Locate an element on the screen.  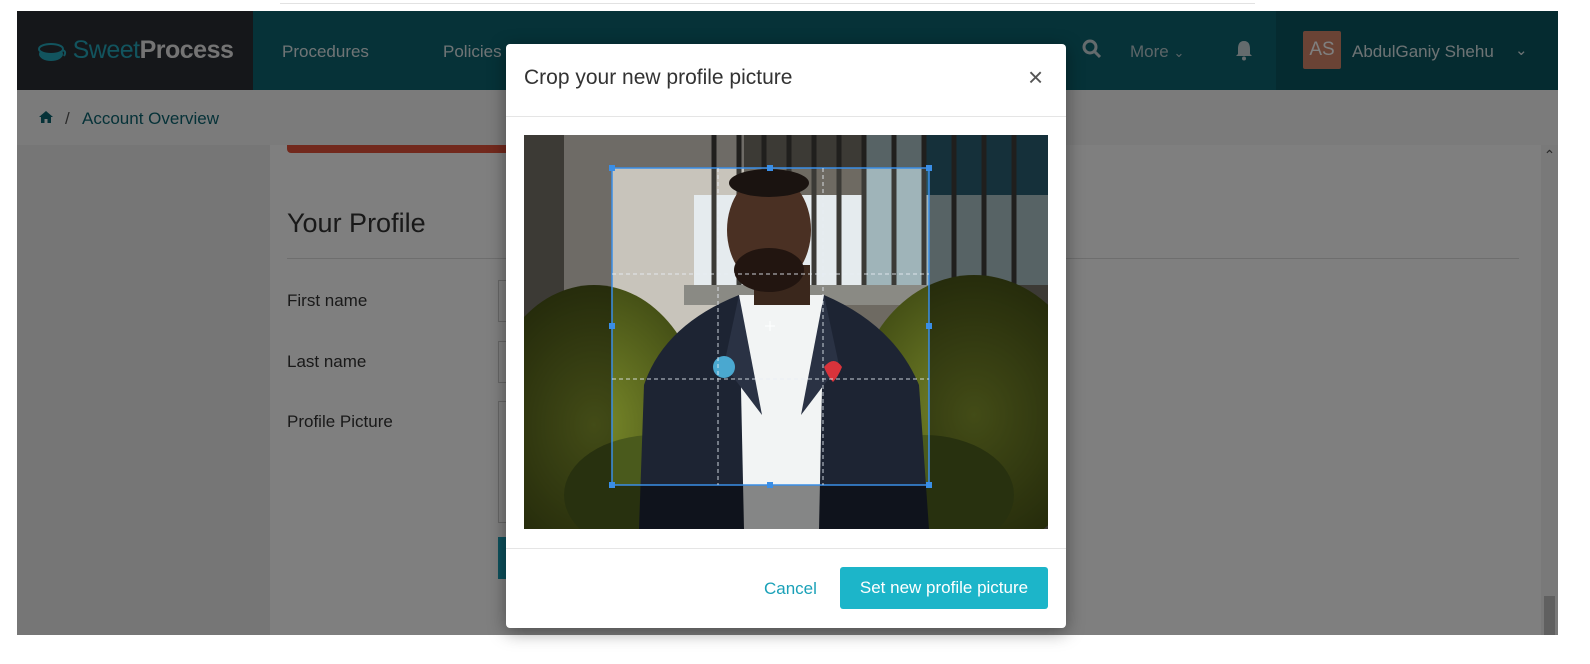
set-profile-picture-button: Set new profile picture is located at coordinates (944, 588).